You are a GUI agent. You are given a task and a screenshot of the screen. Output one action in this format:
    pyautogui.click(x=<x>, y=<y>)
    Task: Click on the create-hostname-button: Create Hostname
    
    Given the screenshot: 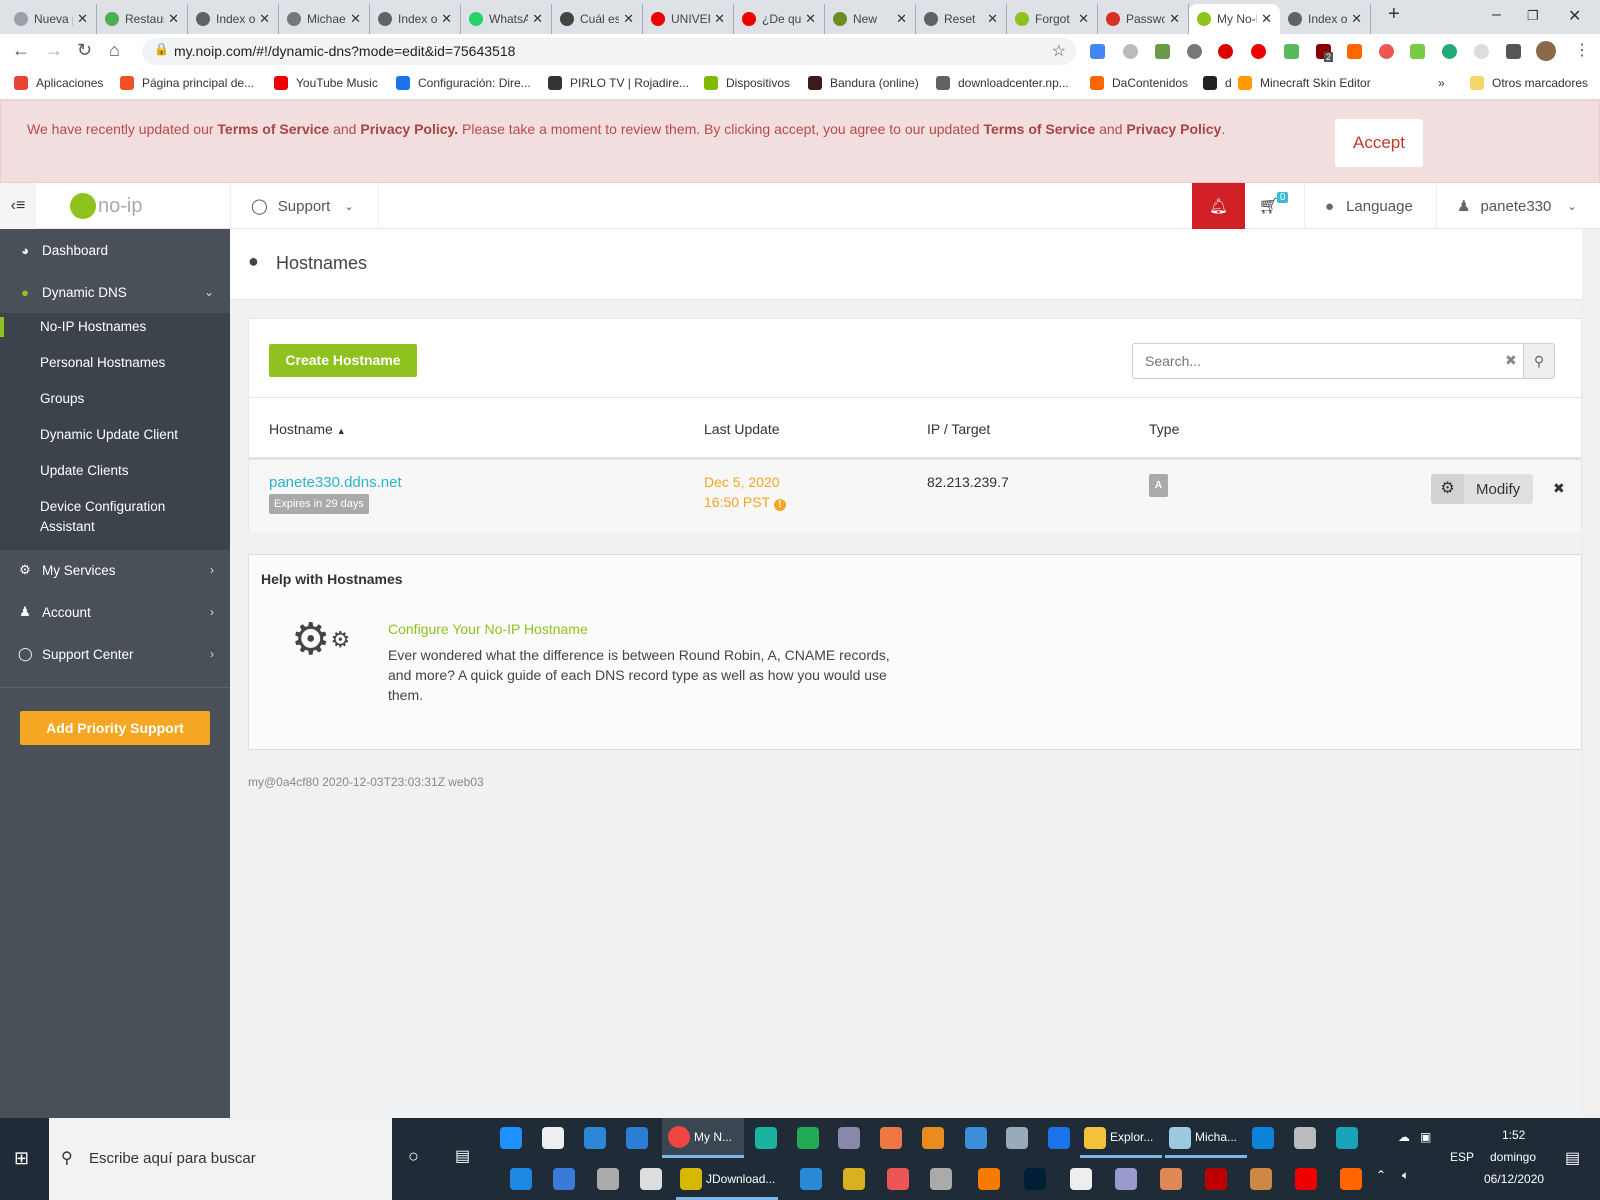 What is the action you would take?
    pyautogui.click(x=343, y=360)
    